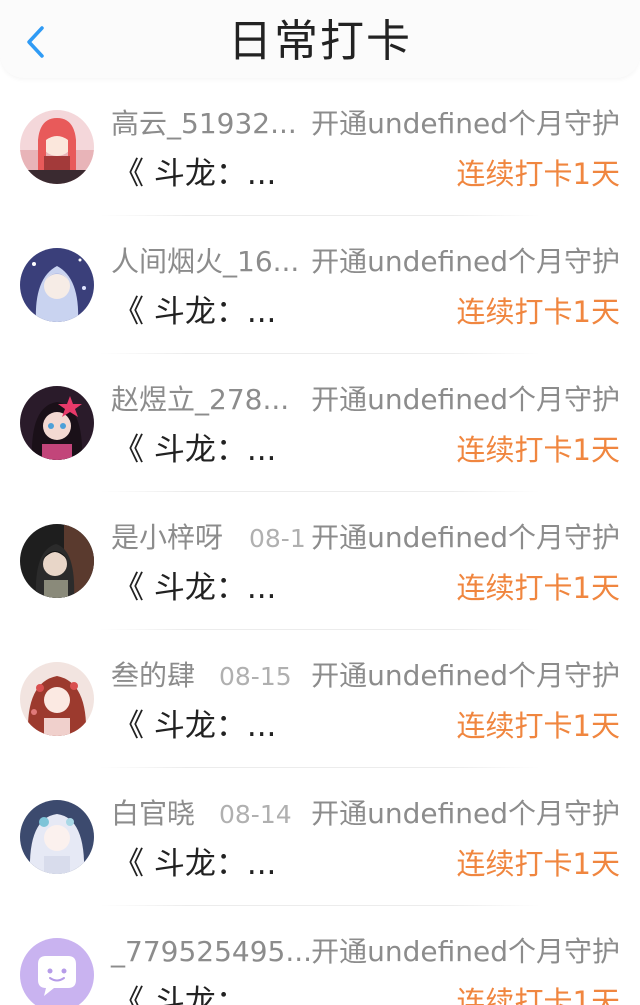  I want to click on default-avatar-chat-icon, so click(57, 971).